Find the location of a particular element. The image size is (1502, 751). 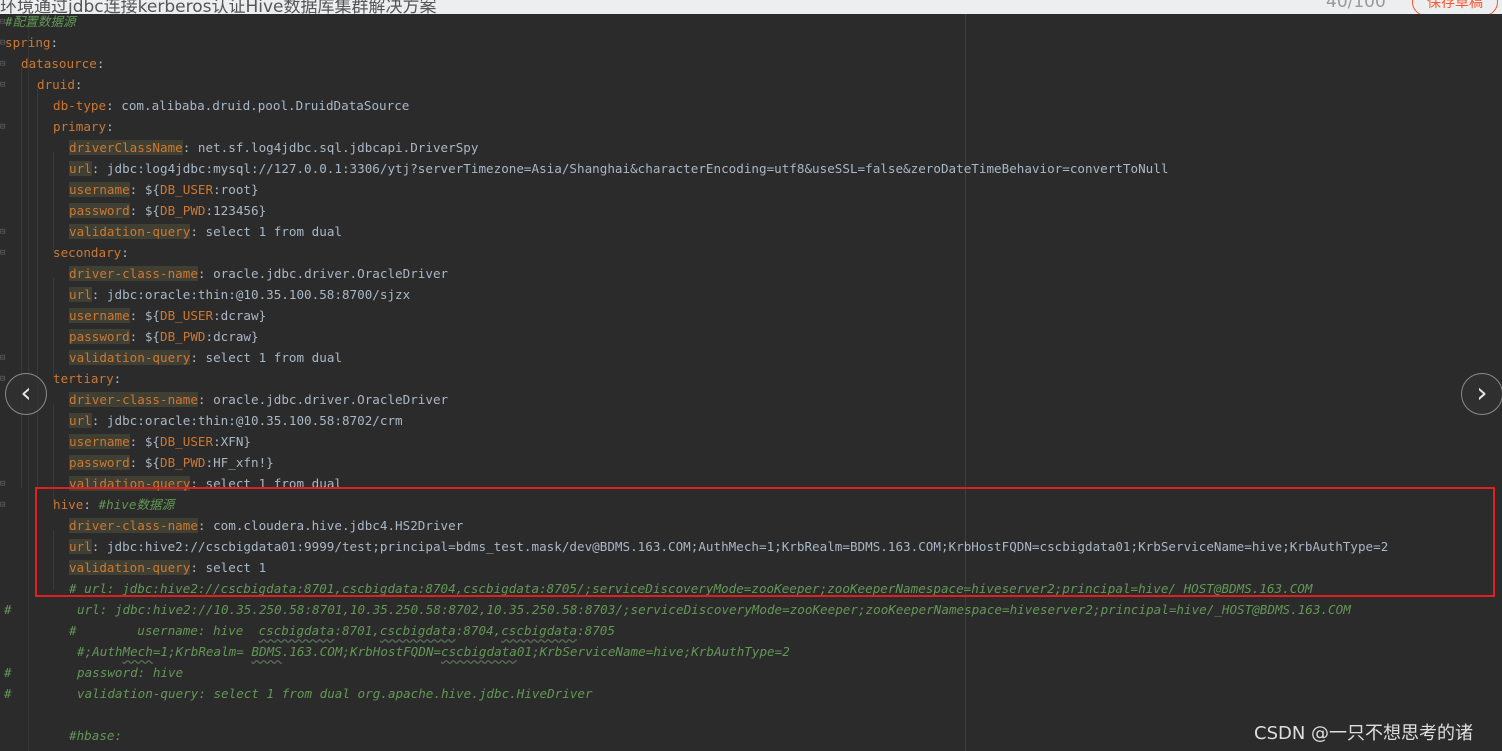

csdn-watermark: CSDN @一只不想思考的诸 is located at coordinates (1364, 733).